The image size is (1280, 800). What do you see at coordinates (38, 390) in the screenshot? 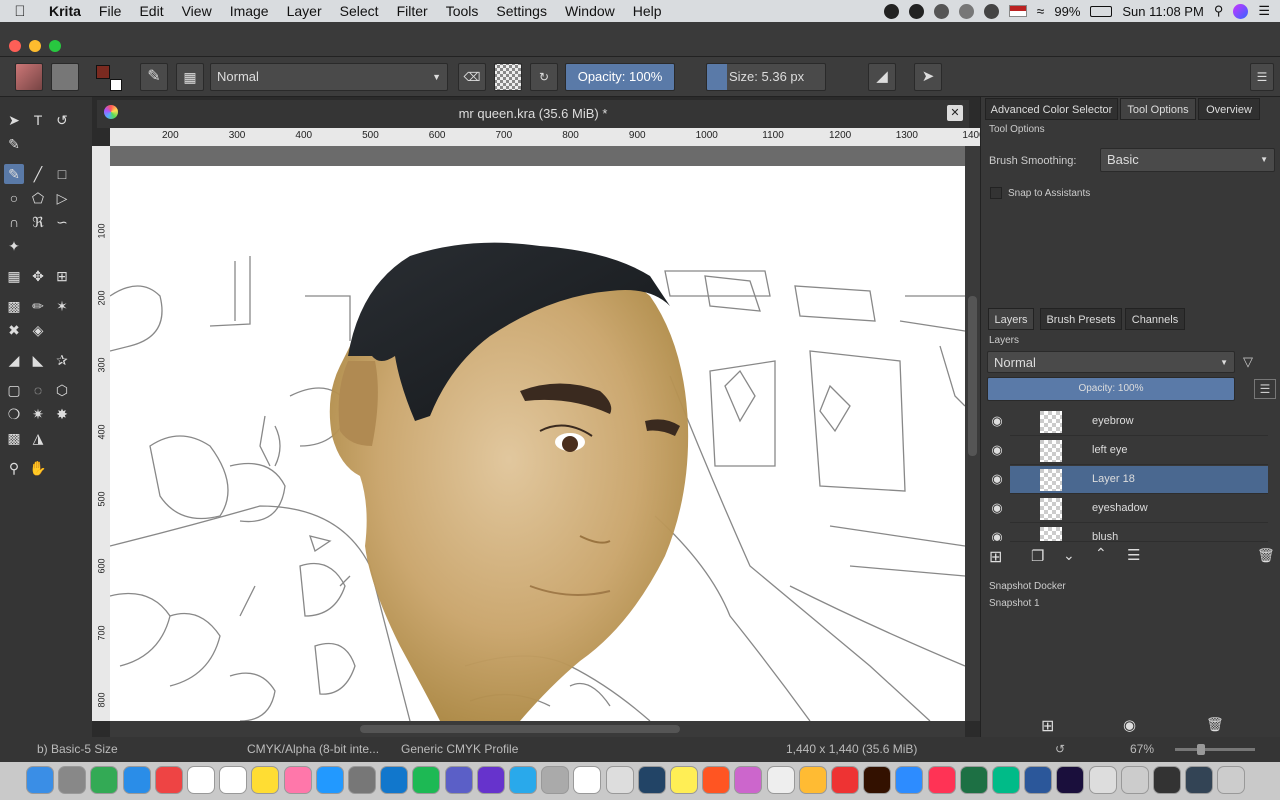
I see `ellipse-select-icon: ◌` at bounding box center [38, 390].